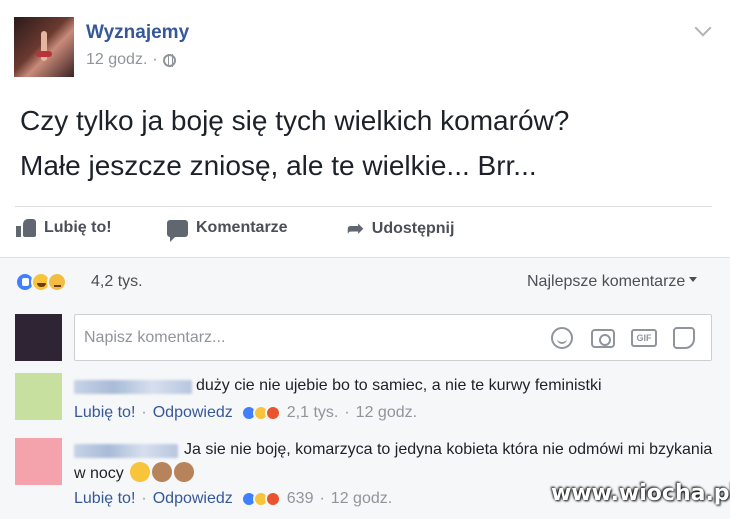 Image resolution: width=730 pixels, height=519 pixels. What do you see at coordinates (137, 33) in the screenshot?
I see `page-name-link: Wyznajemy` at bounding box center [137, 33].